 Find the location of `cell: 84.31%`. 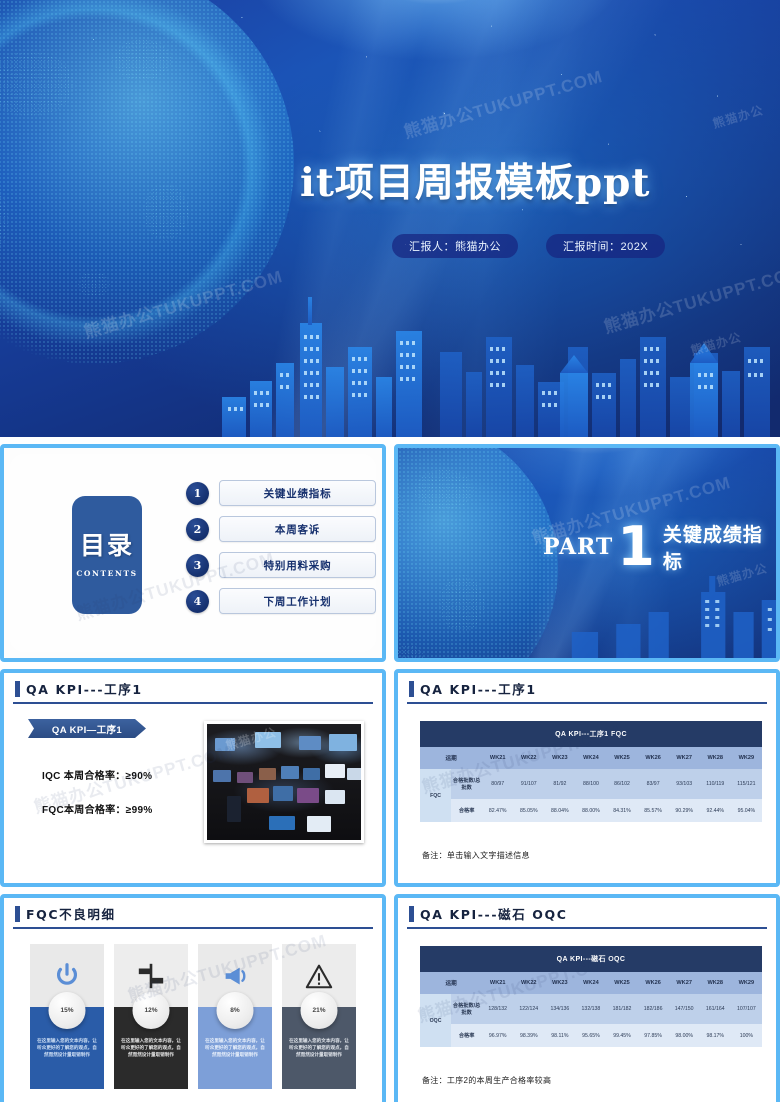

cell: 84.31% is located at coordinates (622, 810).